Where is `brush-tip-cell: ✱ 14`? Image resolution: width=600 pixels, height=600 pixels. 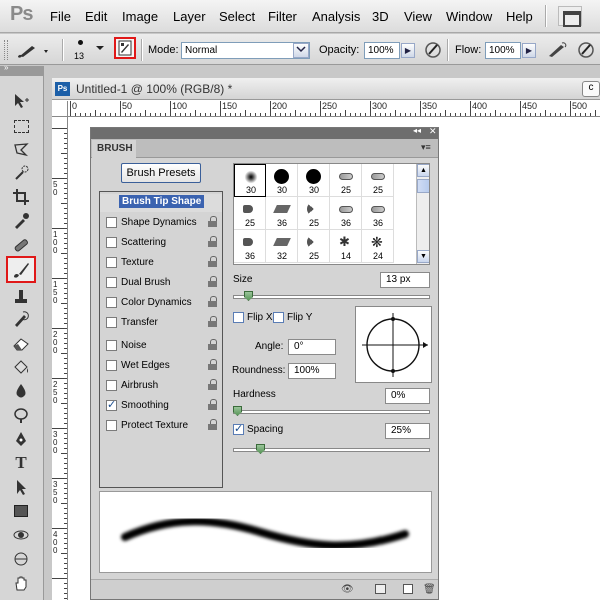 brush-tip-cell: ✱ 14 is located at coordinates (346, 246).